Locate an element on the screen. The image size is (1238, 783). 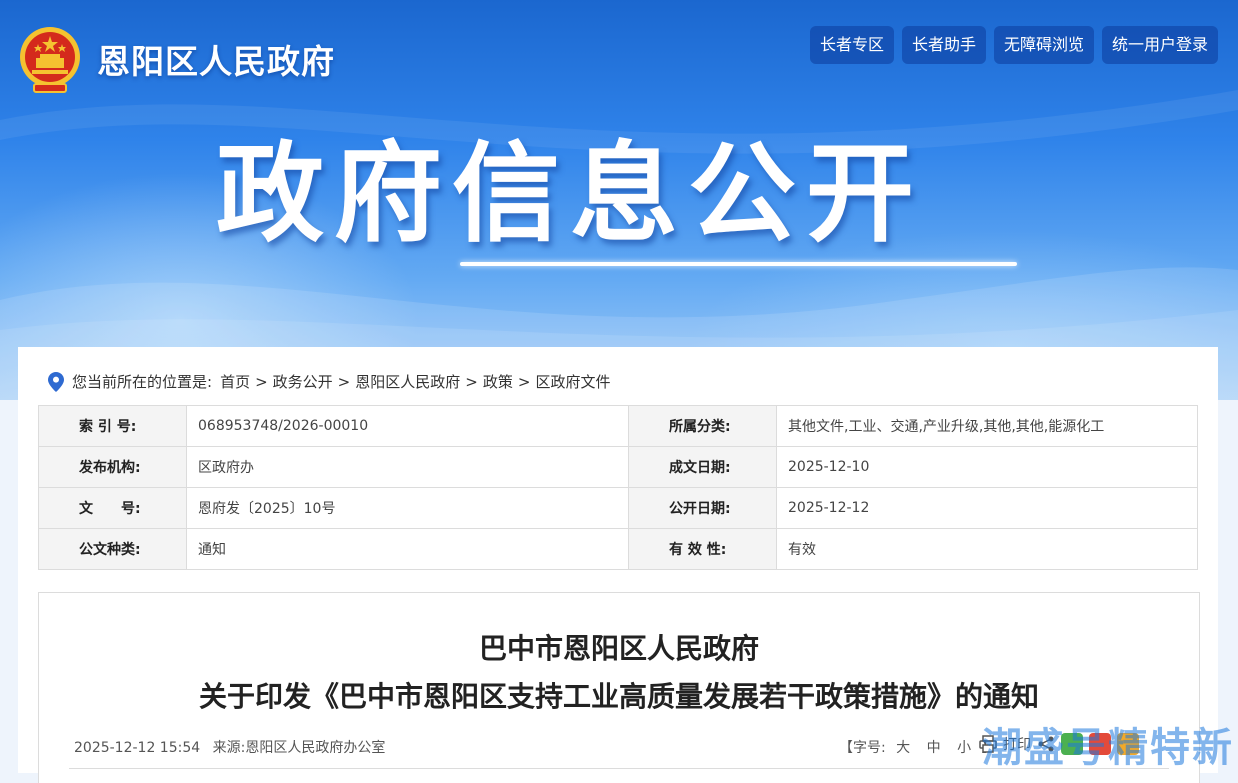
national-emblem-icon is located at coordinates (50, 59).